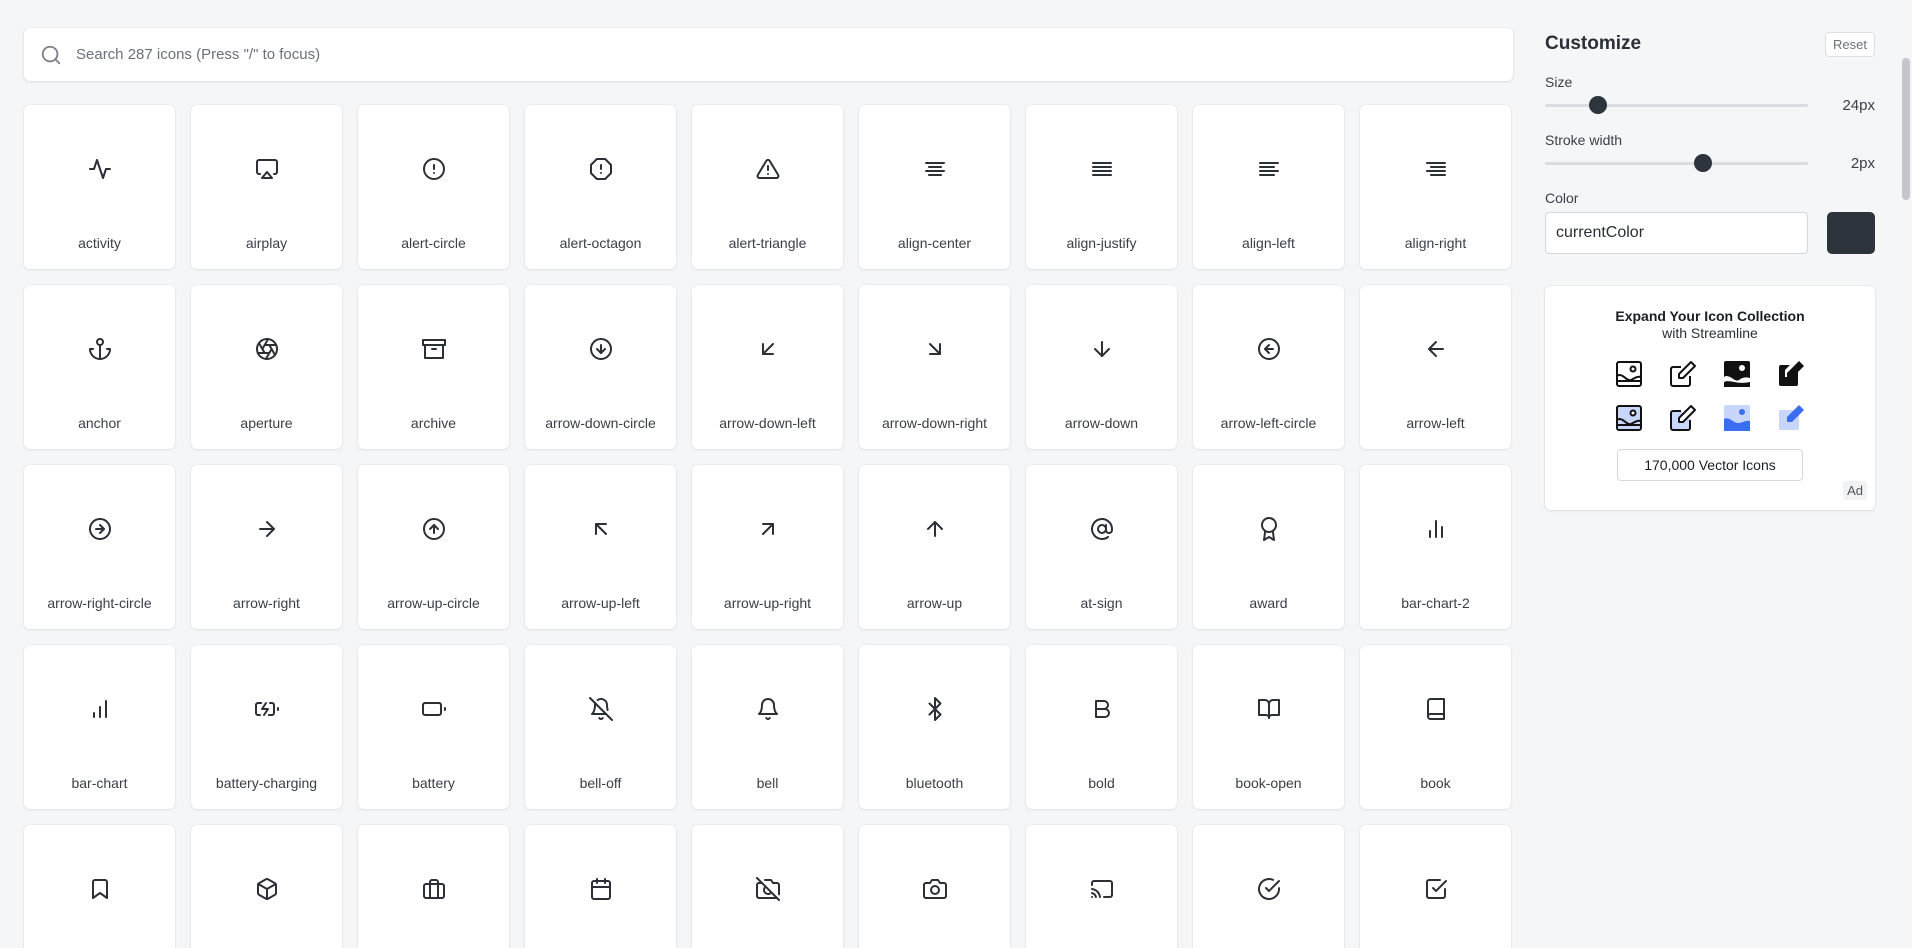 Image resolution: width=1912 pixels, height=948 pixels. Describe the element at coordinates (433, 709) in the screenshot. I see `battery-icon` at that location.